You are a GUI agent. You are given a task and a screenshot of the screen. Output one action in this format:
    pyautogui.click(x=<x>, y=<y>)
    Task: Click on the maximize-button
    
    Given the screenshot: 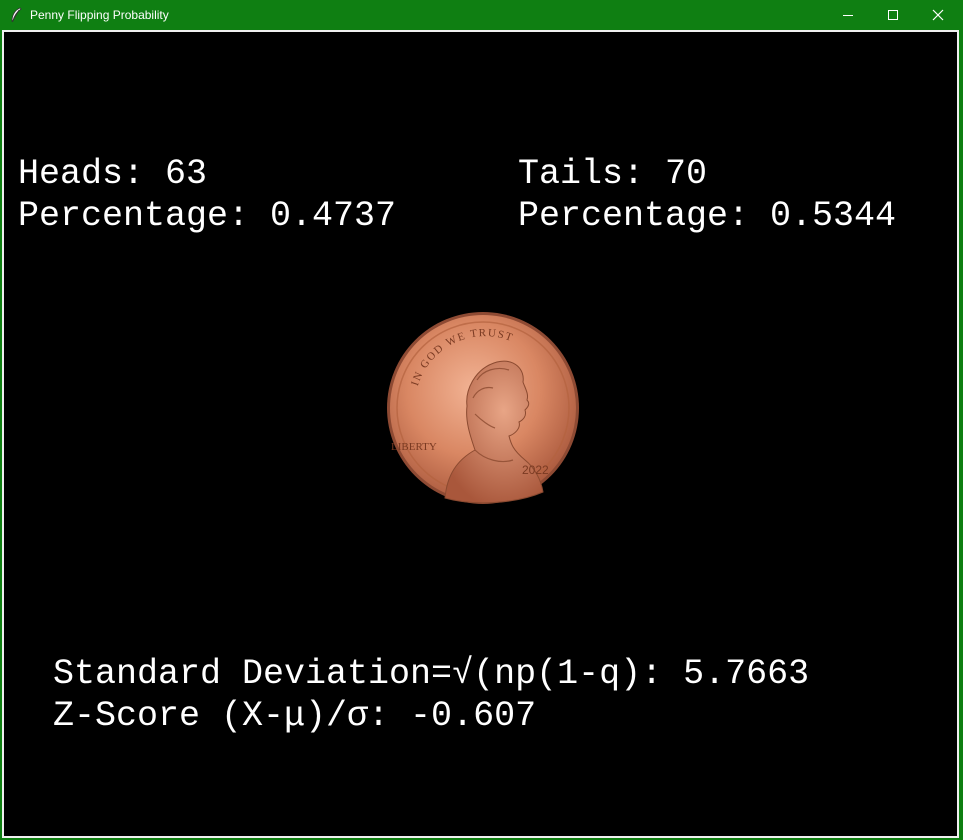 What is the action you would take?
    pyautogui.click(x=893, y=15)
    